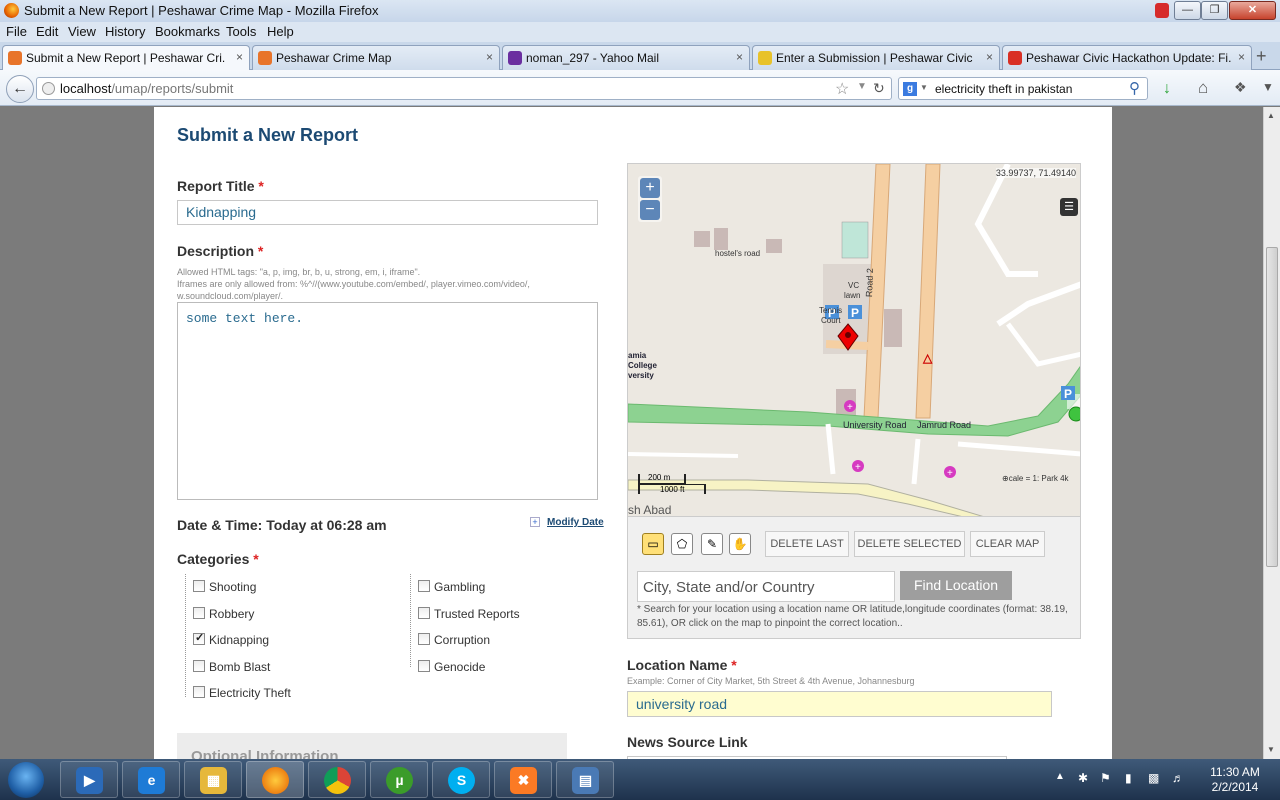 The width and height of the screenshot is (1280, 800). Describe the element at coordinates (125, 31) in the screenshot. I see `menu-history: History` at that location.